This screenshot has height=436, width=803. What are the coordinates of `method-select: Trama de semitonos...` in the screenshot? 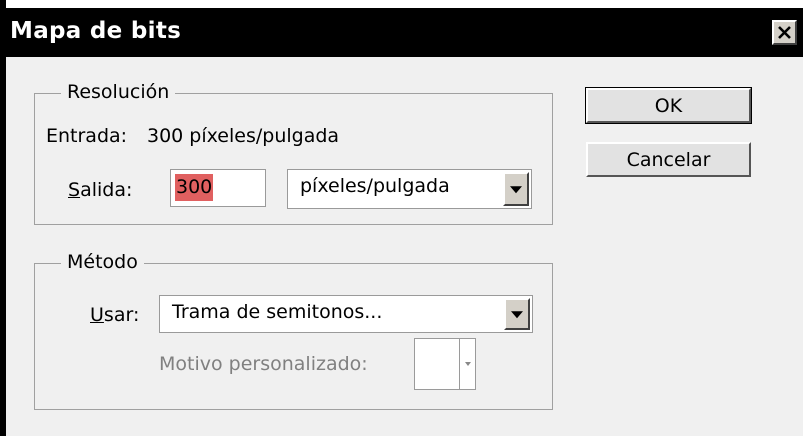 It's located at (346, 314).